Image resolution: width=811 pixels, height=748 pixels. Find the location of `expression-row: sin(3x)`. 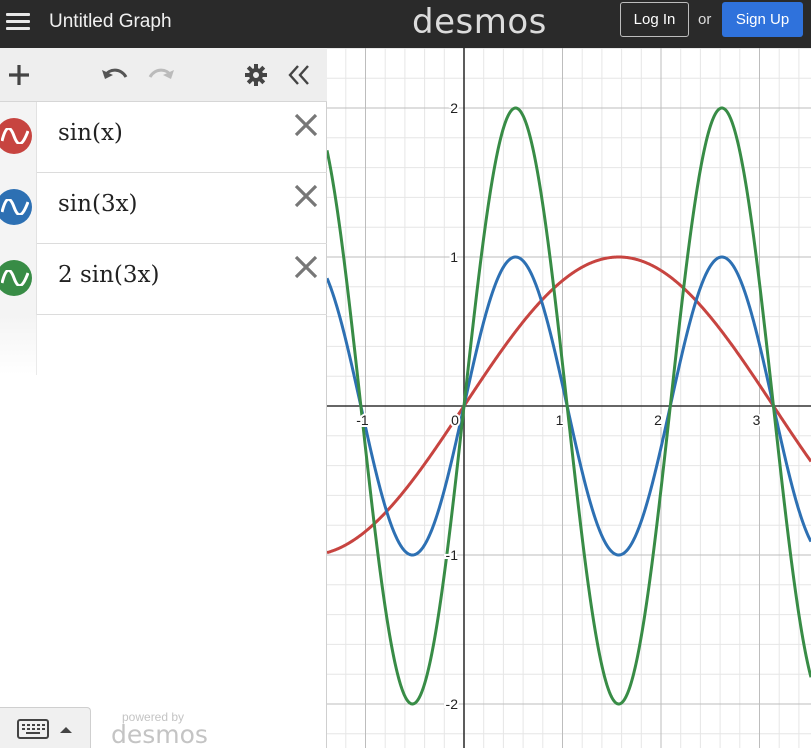

expression-row: sin(3x) is located at coordinates (163, 208).